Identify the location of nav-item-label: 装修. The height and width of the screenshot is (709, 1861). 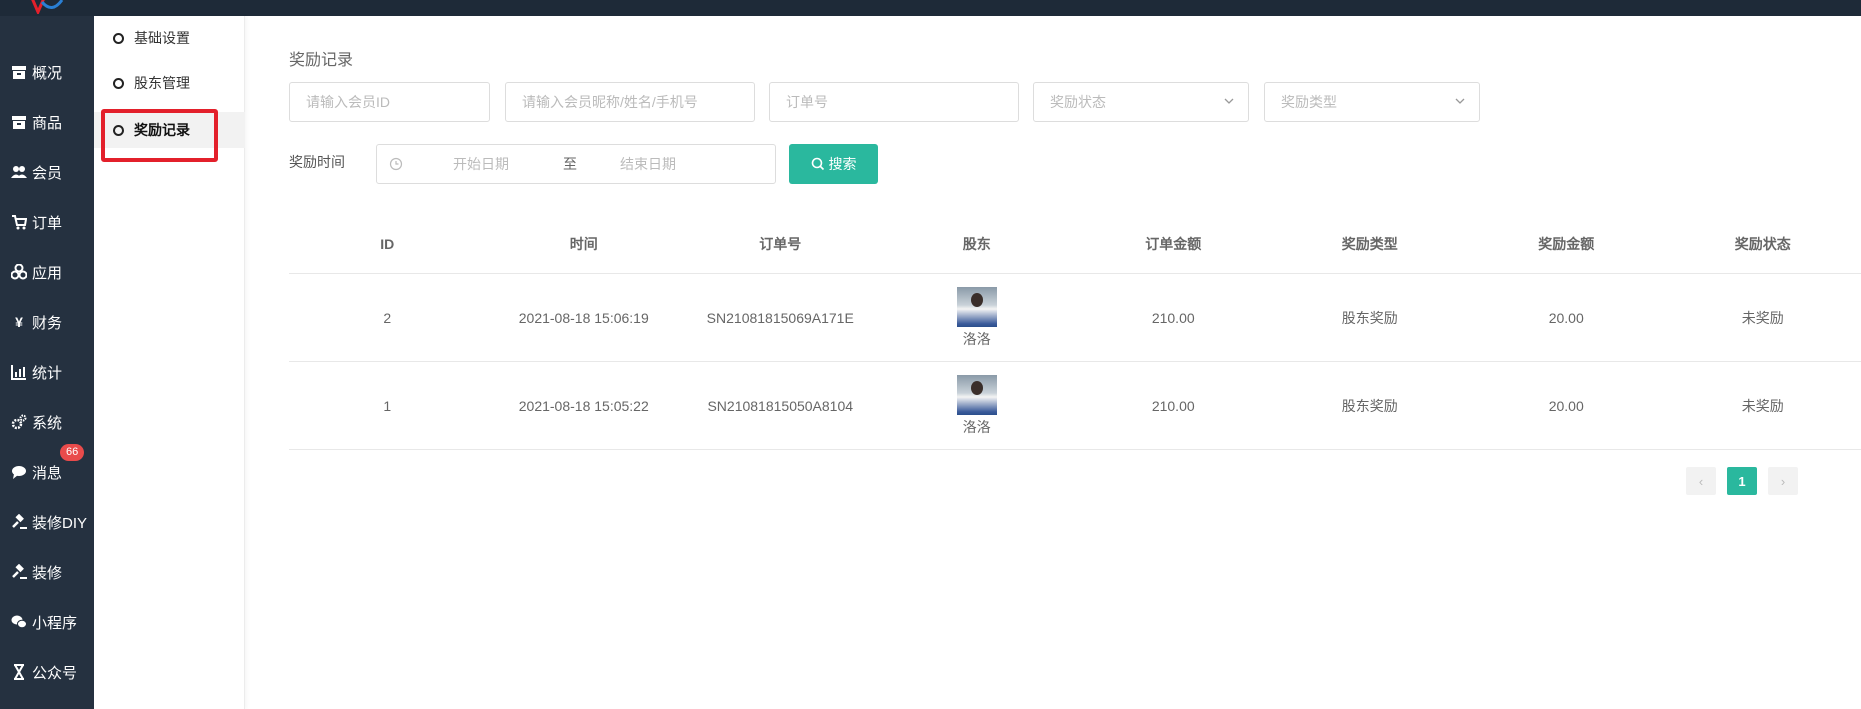
(47, 573).